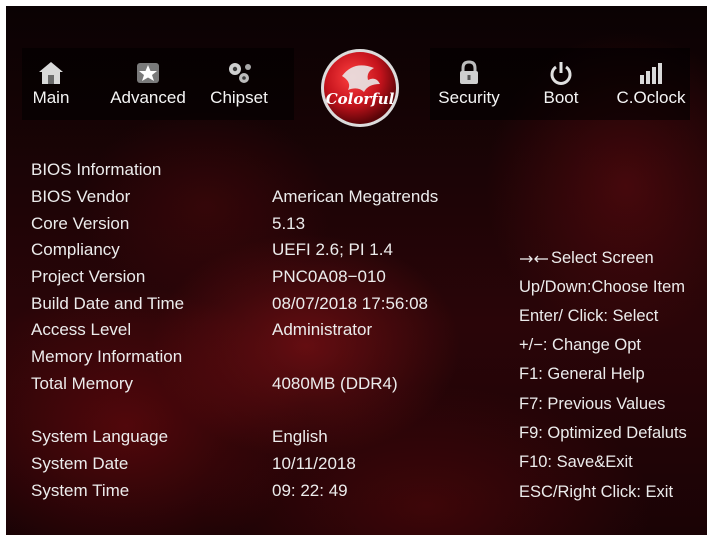 This screenshot has width=712, height=540. Describe the element at coordinates (148, 84) in the screenshot. I see `tab-advanced: Advanced` at that location.